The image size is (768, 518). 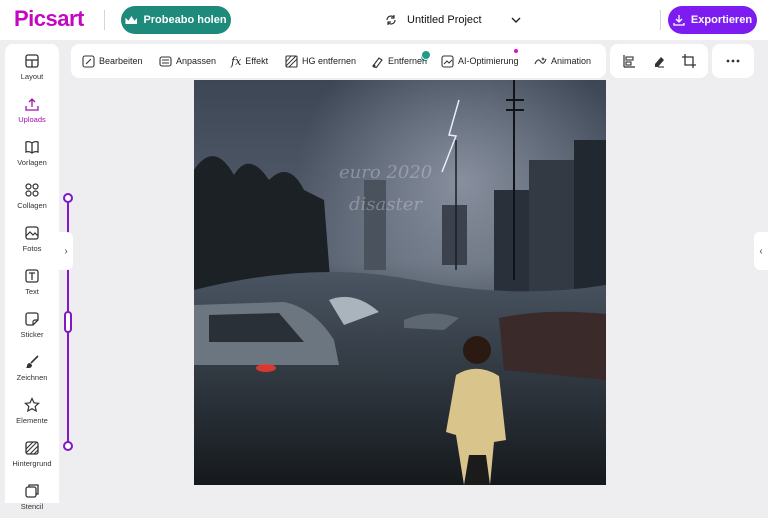 I want to click on tool-animation: Animation, so click(x=562, y=61).